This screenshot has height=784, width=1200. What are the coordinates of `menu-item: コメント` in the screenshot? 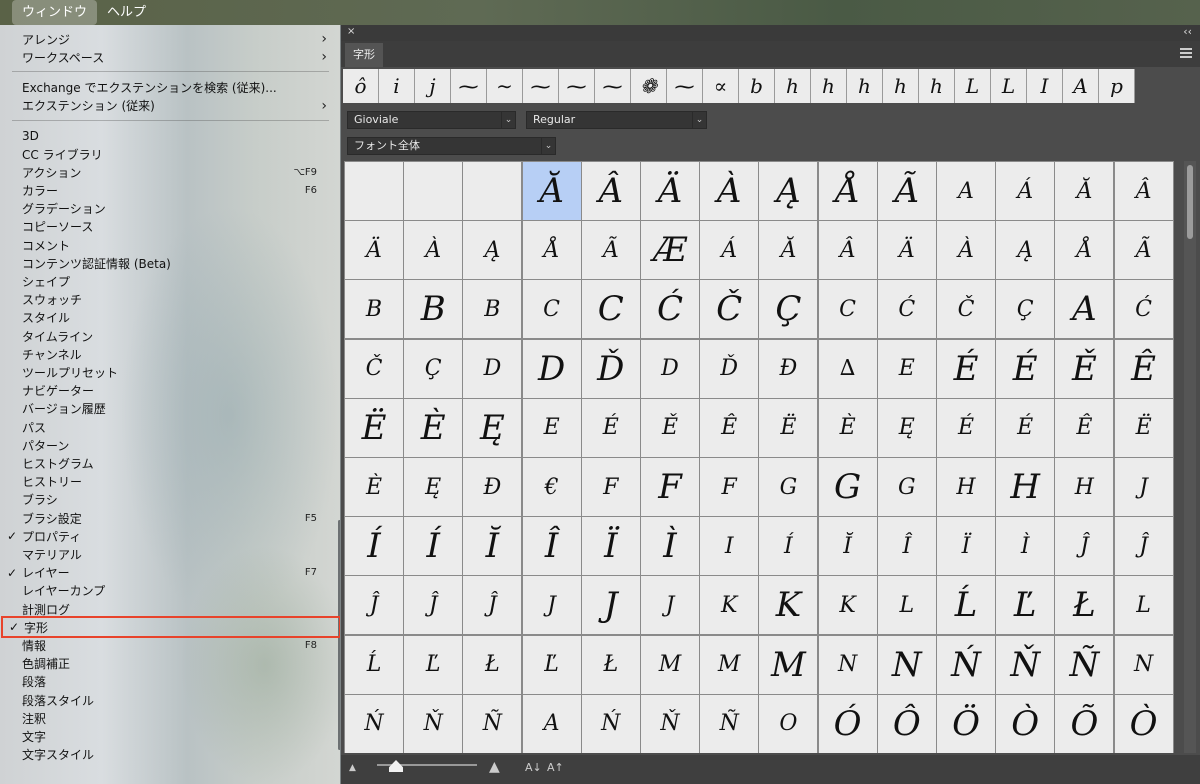 It's located at (170, 245).